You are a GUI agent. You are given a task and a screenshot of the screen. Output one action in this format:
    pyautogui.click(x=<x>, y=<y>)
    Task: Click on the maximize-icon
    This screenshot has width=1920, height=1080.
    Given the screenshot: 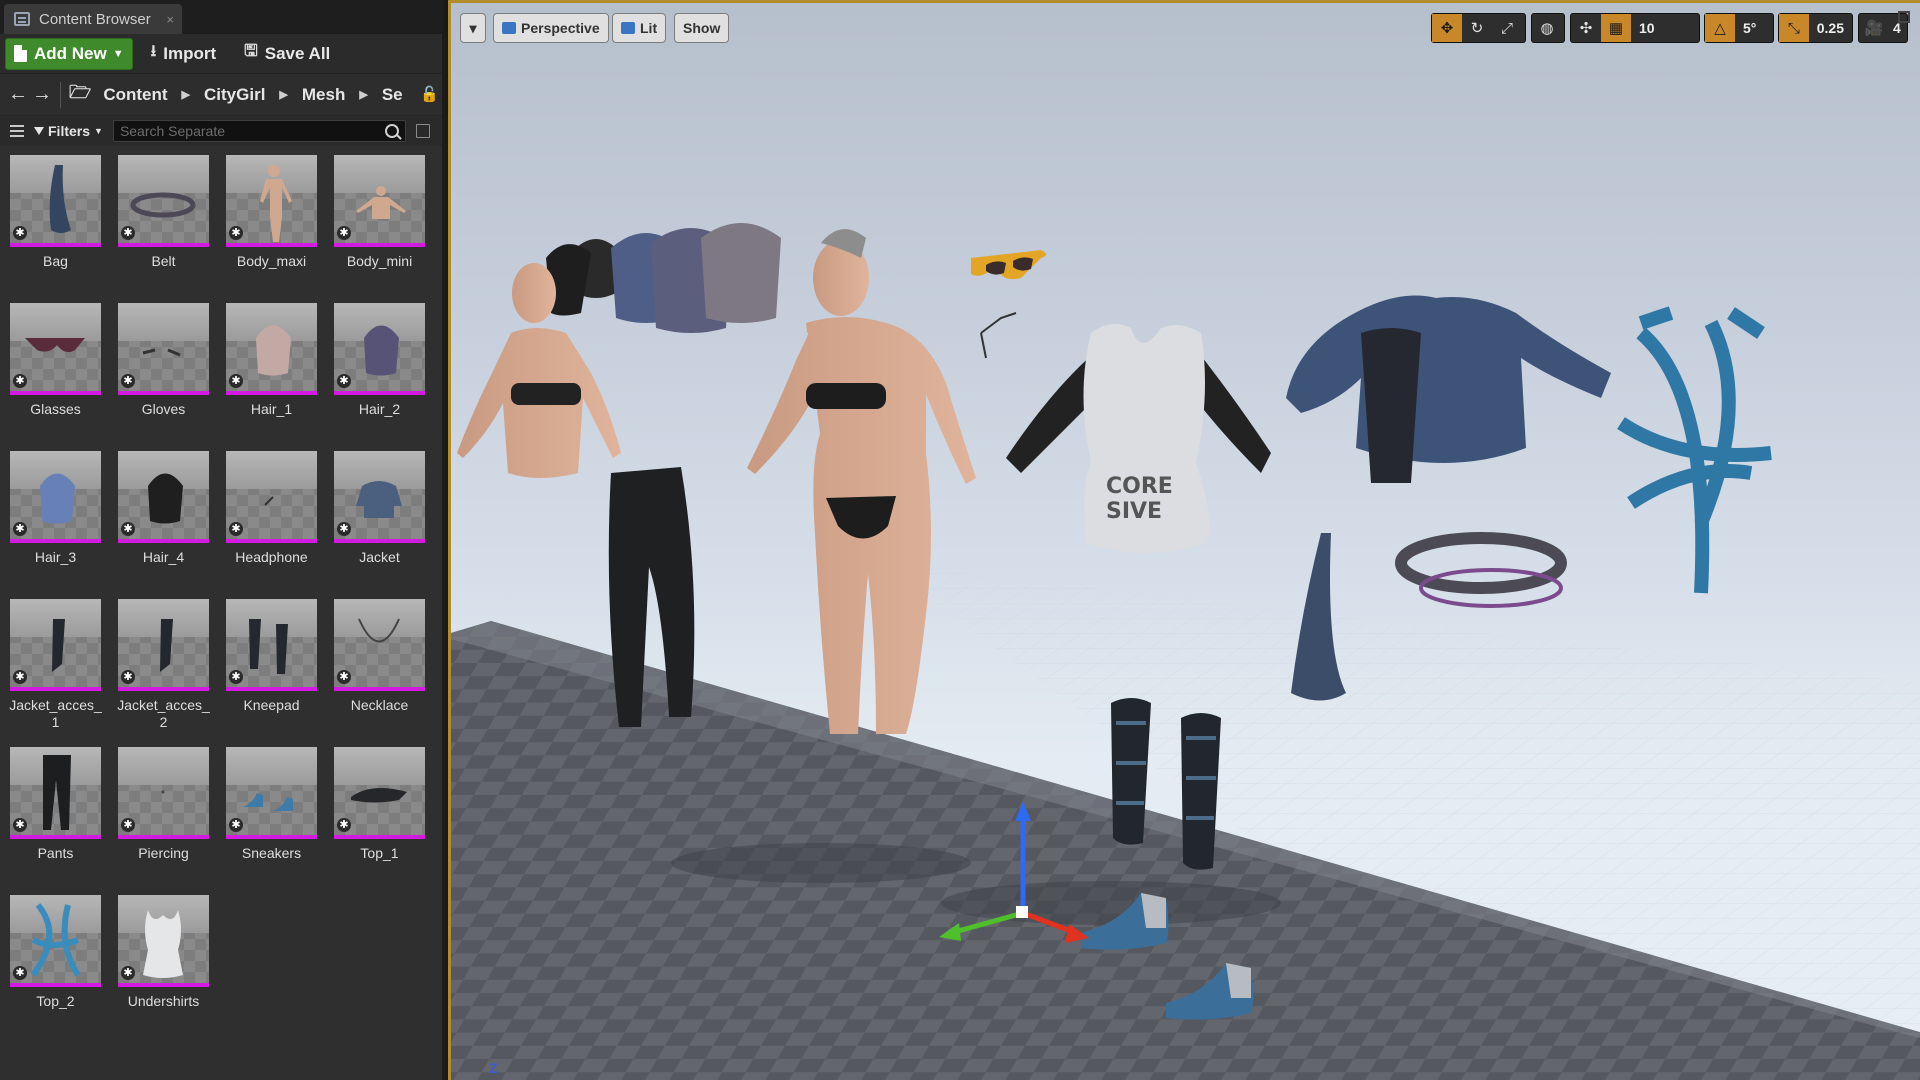 What is the action you would take?
    pyautogui.click(x=1904, y=17)
    